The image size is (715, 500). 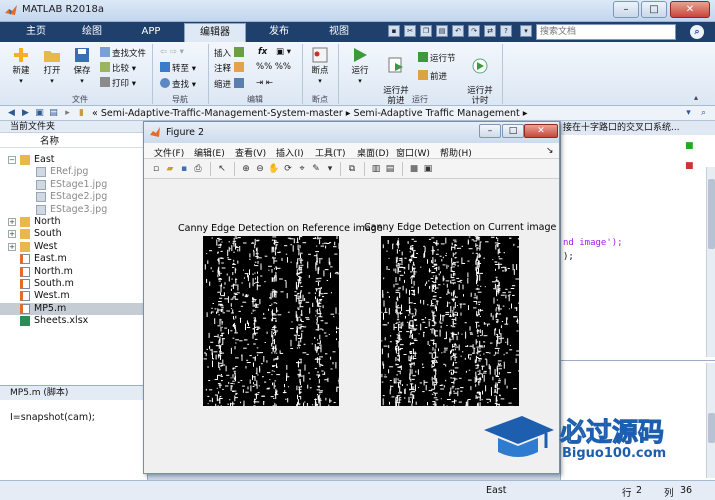 What do you see at coordinates (169, 152) in the screenshot?
I see `figure-menu-item: 文件(F)` at bounding box center [169, 152].